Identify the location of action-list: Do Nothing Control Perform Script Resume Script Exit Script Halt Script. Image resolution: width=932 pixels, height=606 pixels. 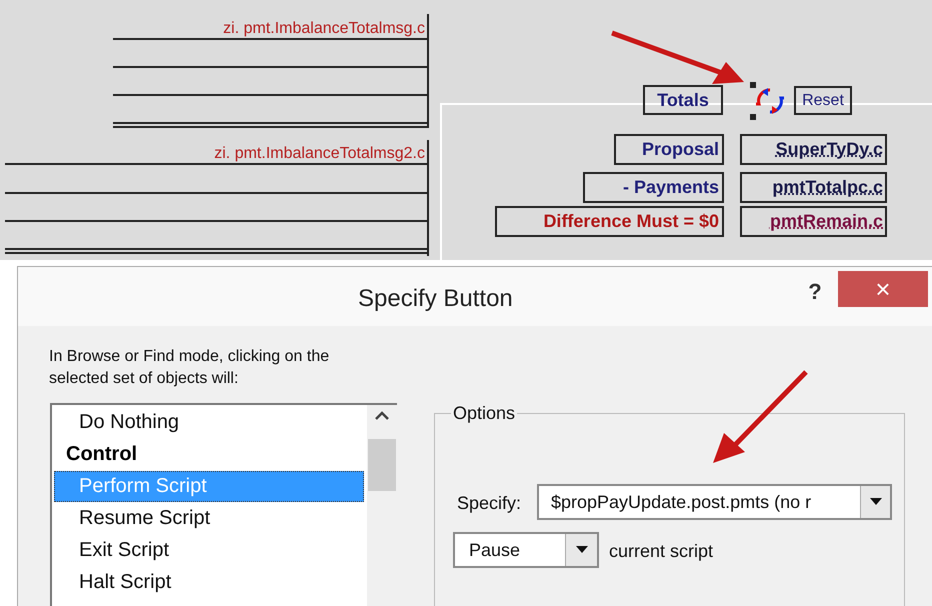
(223, 504).